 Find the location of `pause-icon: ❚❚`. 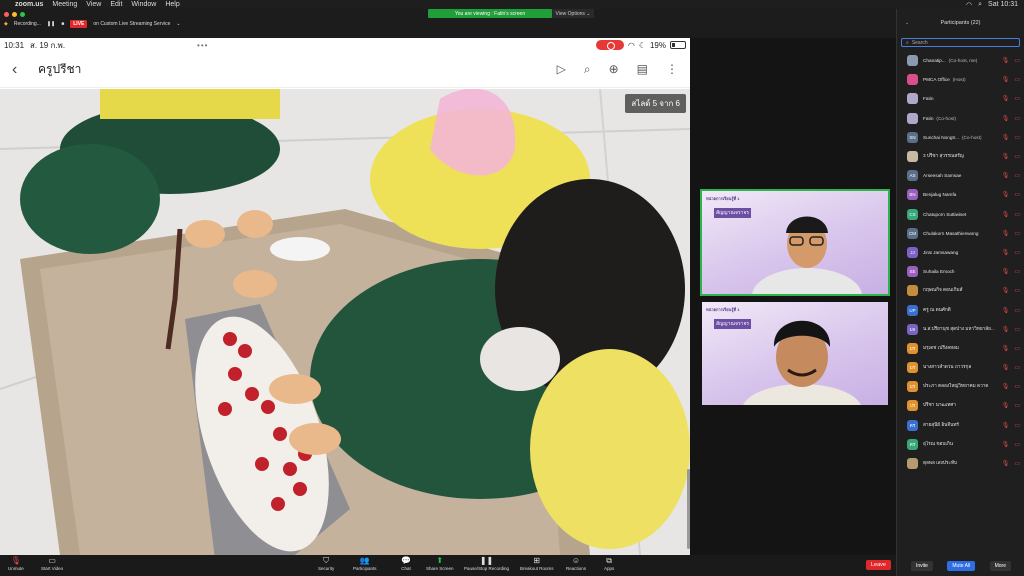

pause-icon: ❚❚ is located at coordinates (51, 24).